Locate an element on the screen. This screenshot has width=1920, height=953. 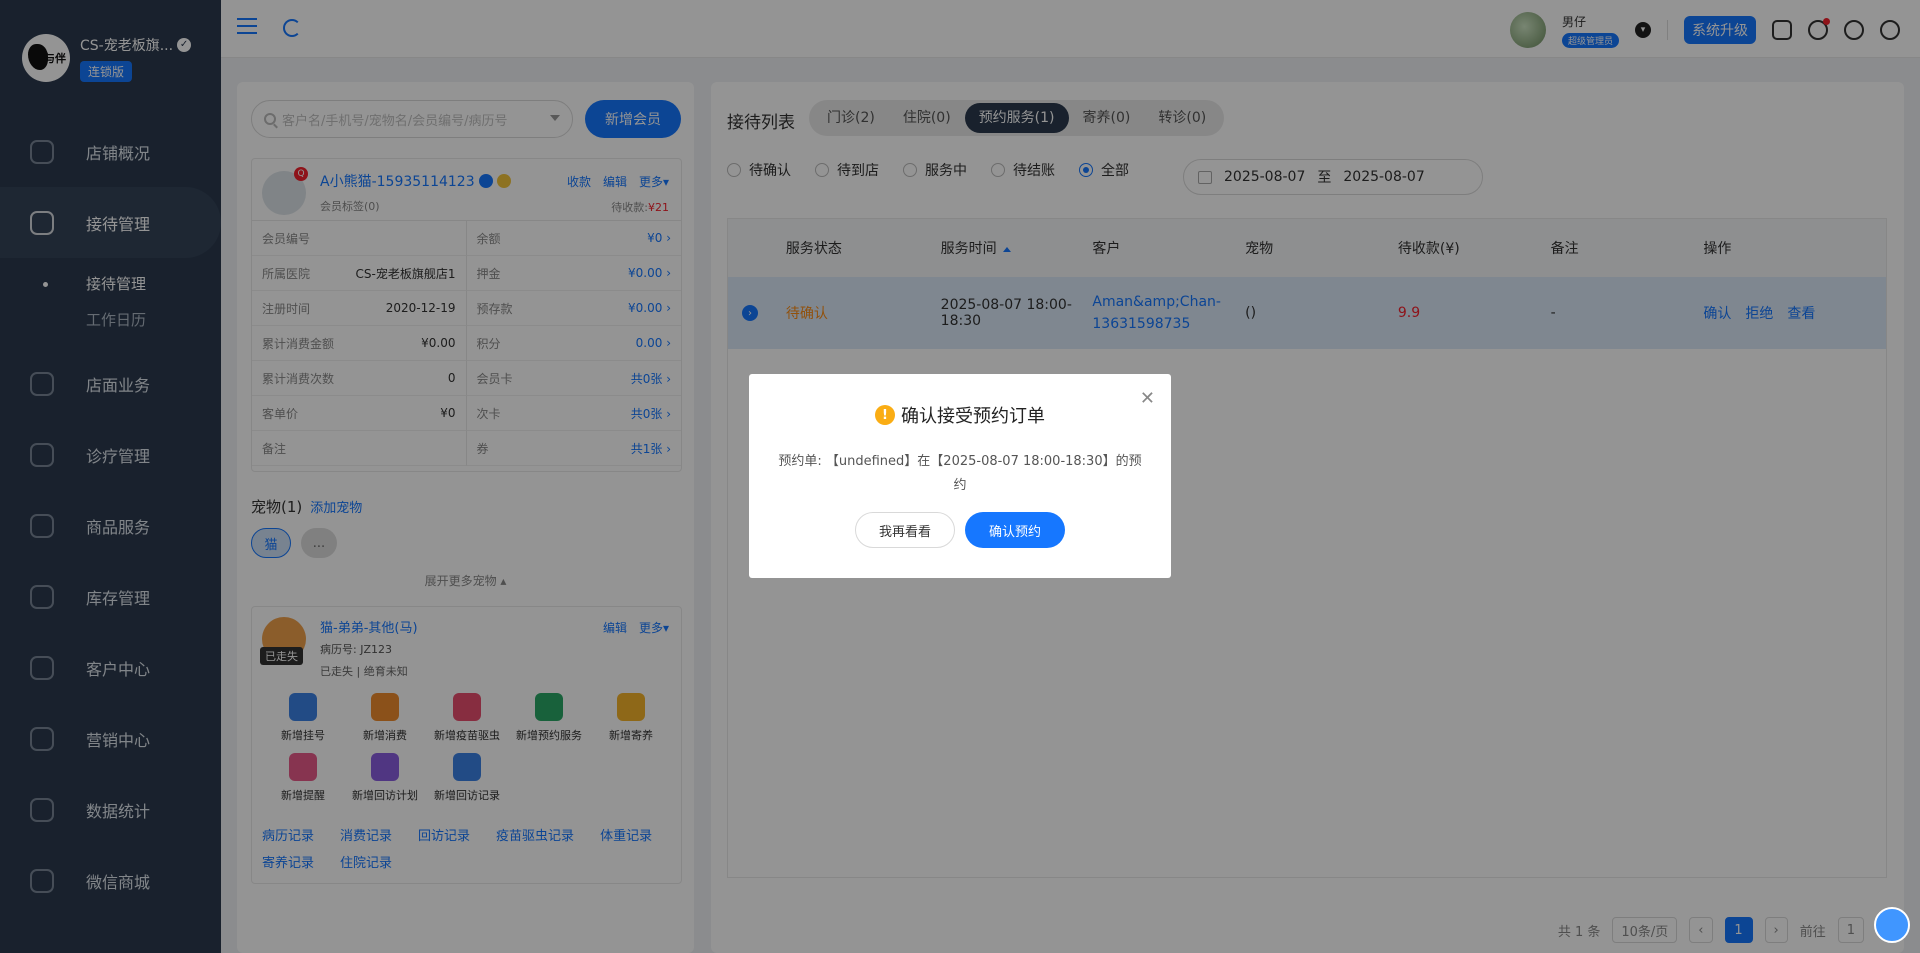
dialog-title: 确认接受预约订单 is located at coordinates (973, 416).